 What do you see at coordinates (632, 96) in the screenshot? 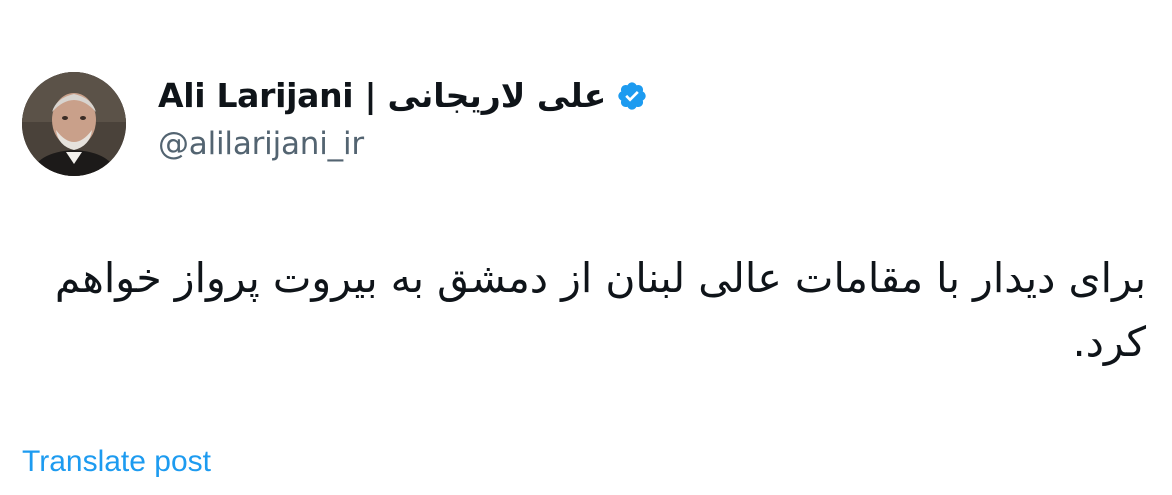
I see `verified-badge-icon` at bounding box center [632, 96].